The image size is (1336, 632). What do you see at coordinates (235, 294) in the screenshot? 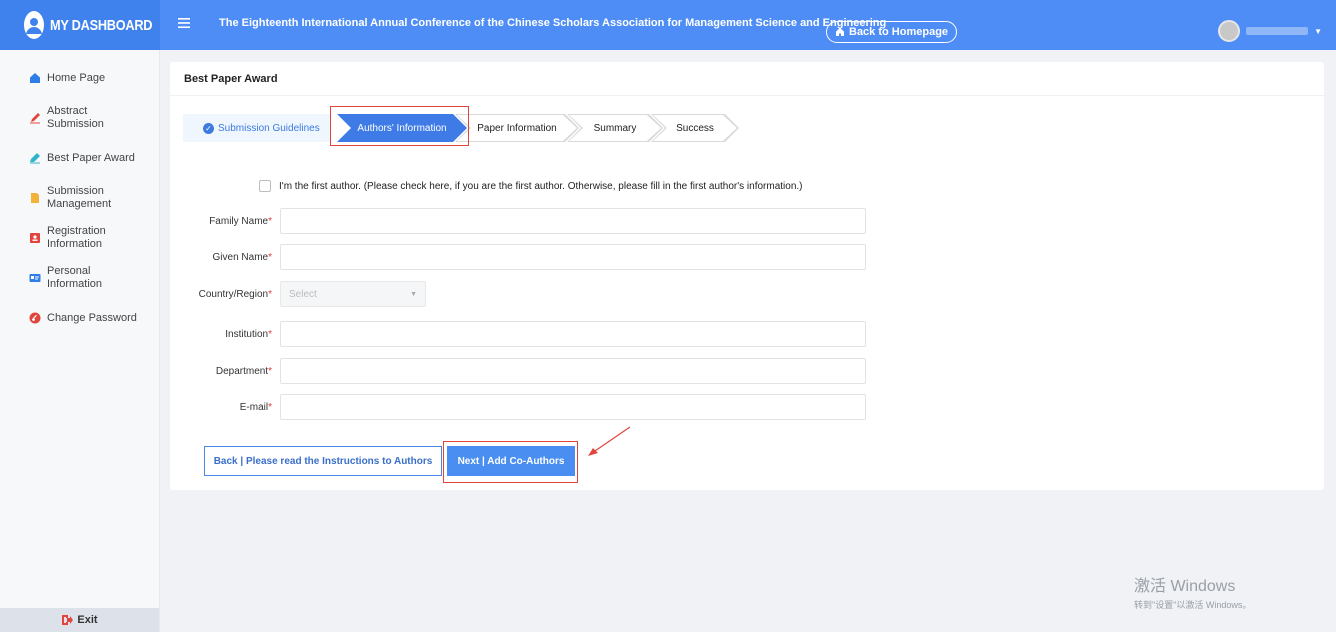
I see `country-label: Country/Region*` at bounding box center [235, 294].